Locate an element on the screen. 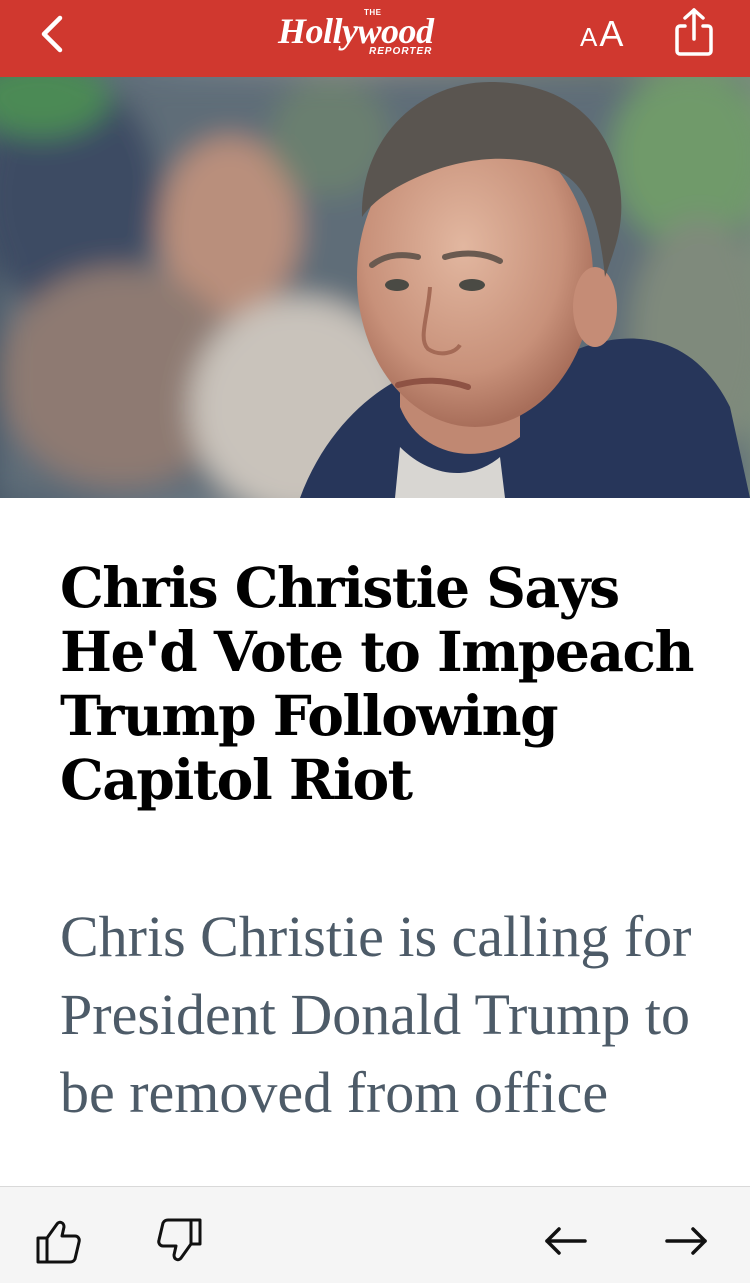 The width and height of the screenshot is (750, 1283). previous-article-button is located at coordinates (566, 1241).